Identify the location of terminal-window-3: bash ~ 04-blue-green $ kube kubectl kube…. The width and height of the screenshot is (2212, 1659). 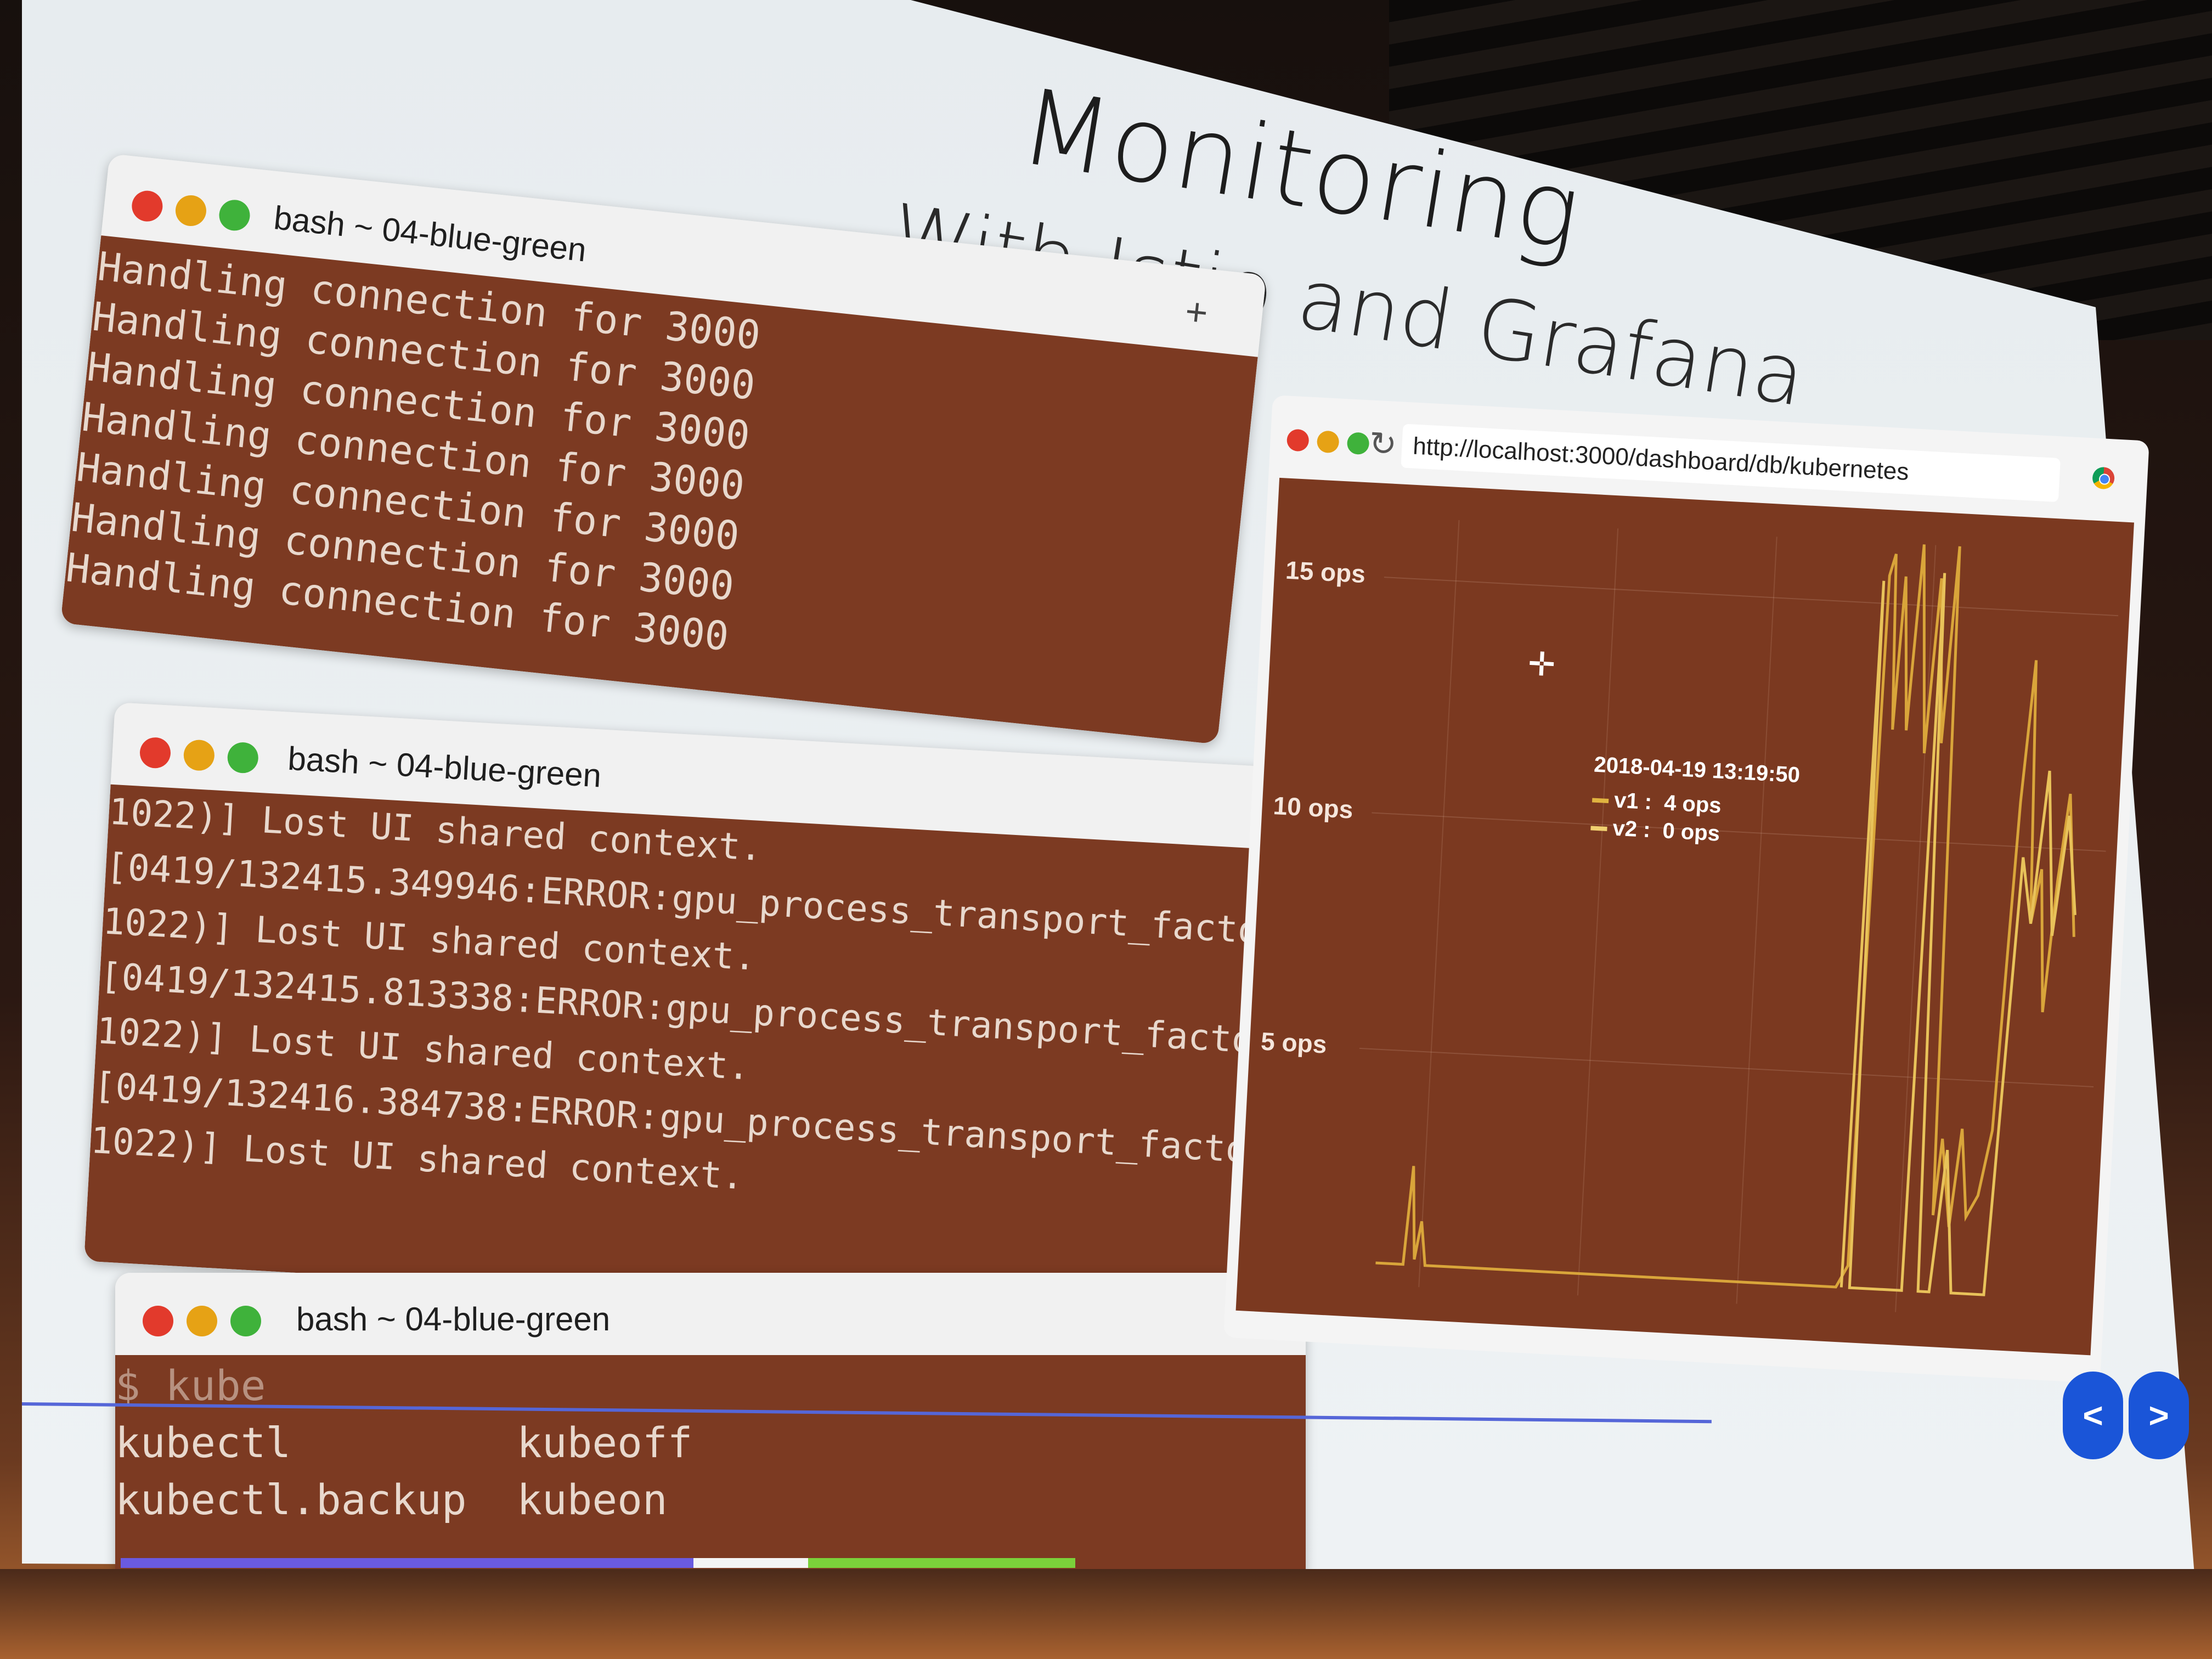
(711, 1427).